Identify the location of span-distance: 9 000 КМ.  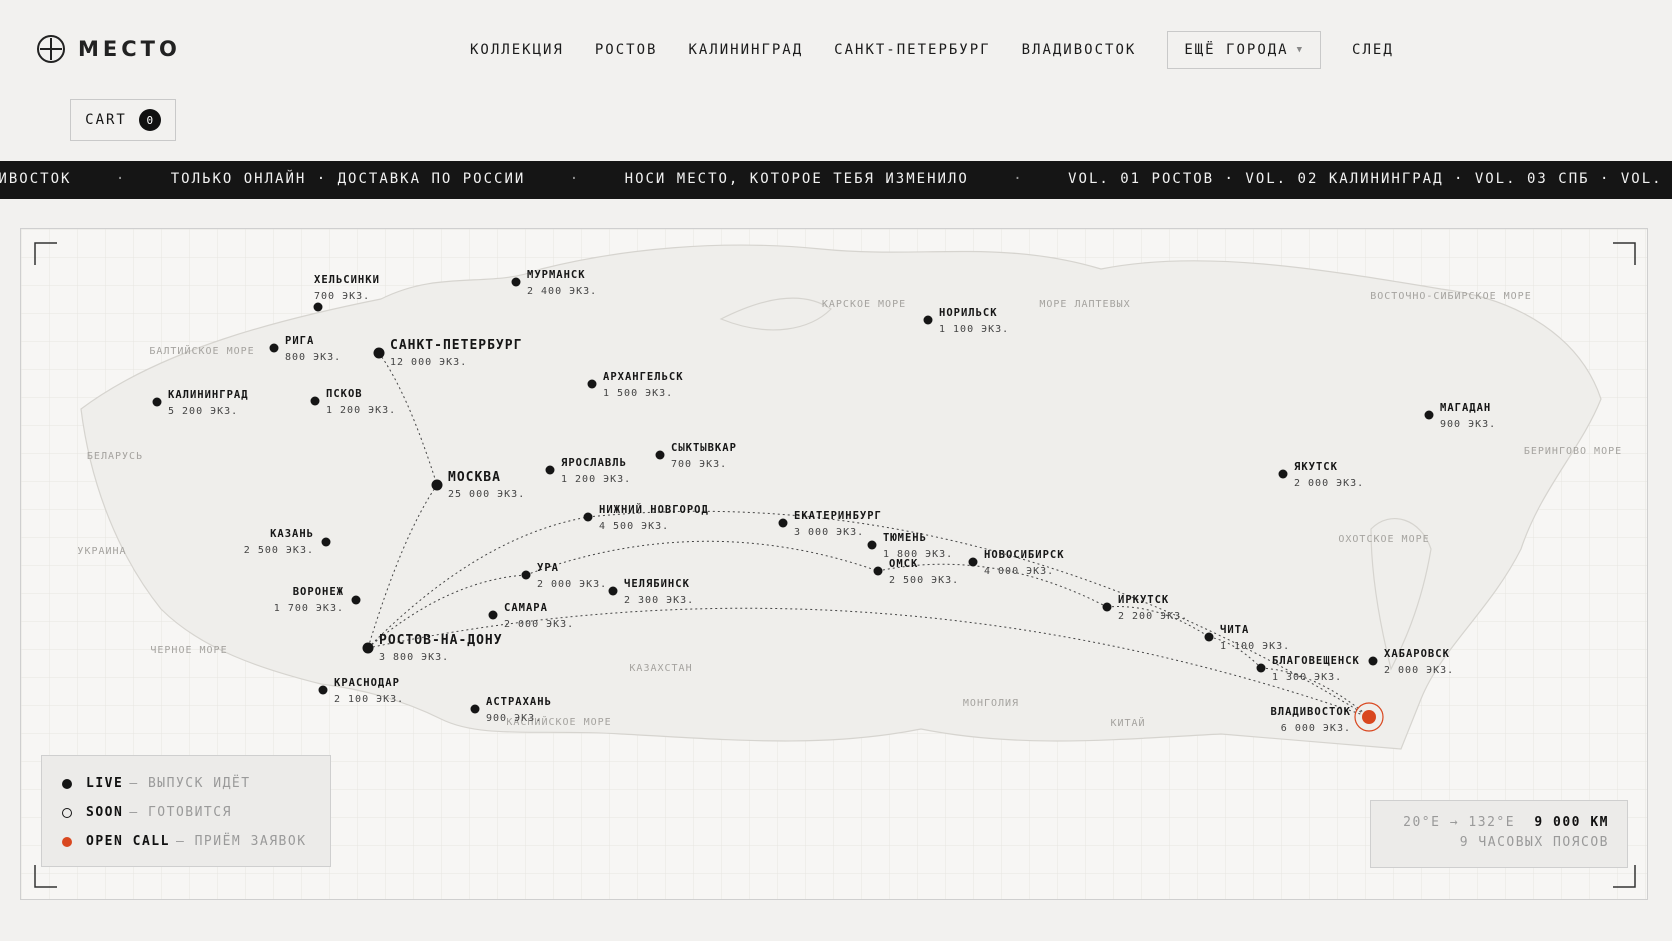
(1571, 822).